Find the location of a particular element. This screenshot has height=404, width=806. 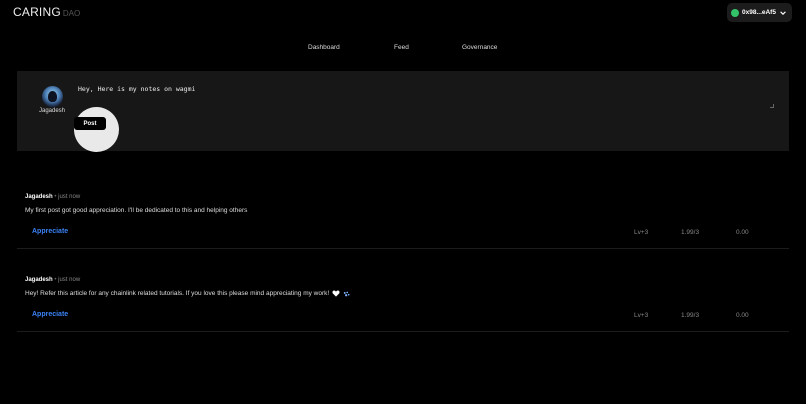

chevron-down-icon is located at coordinates (783, 12).